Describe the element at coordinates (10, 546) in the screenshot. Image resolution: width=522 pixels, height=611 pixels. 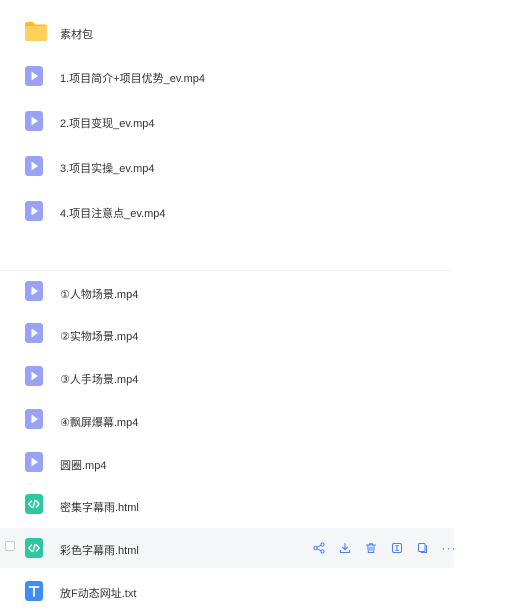
I see `row-checkbox` at that location.